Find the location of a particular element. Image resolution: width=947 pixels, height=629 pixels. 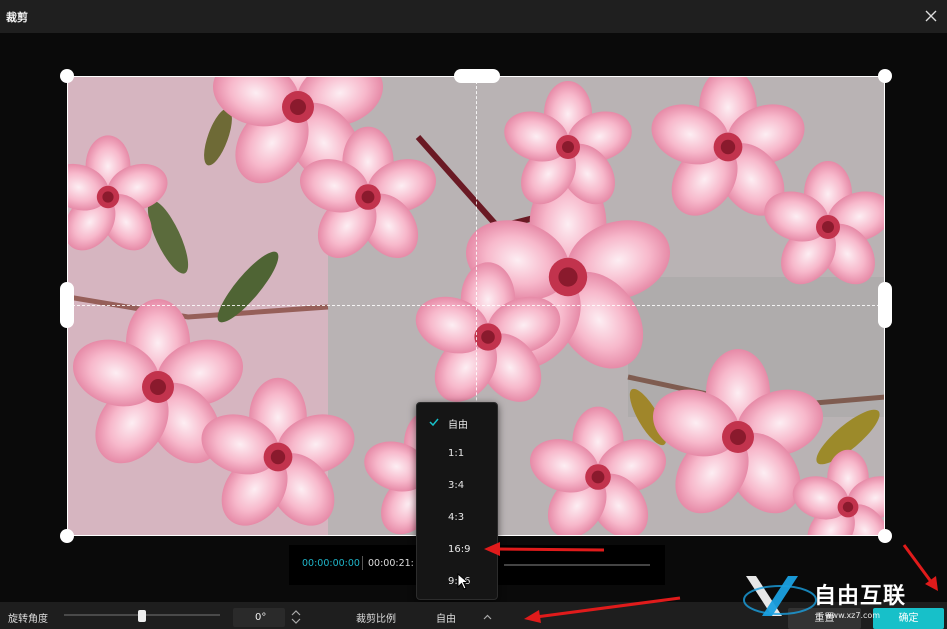

crop-handle-bottom-right is located at coordinates (885, 536).